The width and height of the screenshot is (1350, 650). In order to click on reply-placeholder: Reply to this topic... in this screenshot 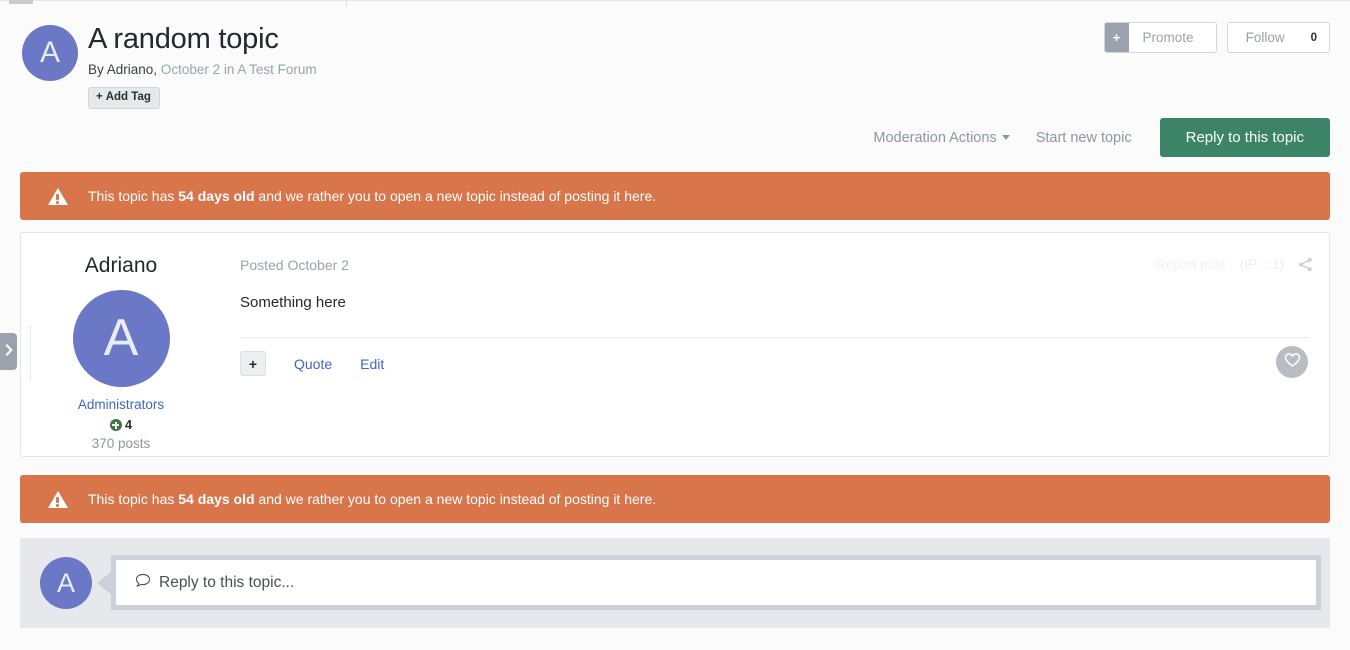, I will do `click(214, 583)`.